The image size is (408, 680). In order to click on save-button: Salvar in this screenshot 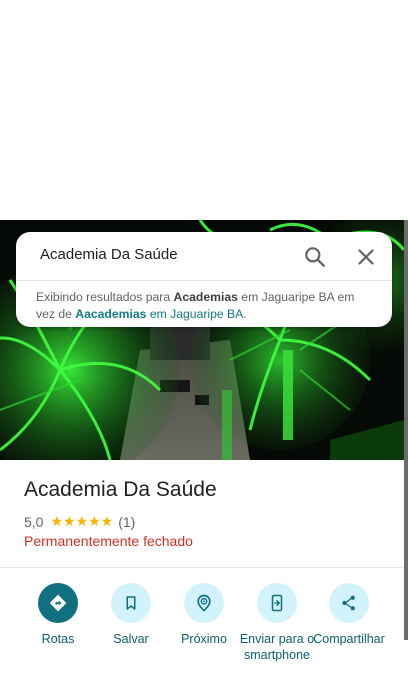, I will do `click(131, 615)`.